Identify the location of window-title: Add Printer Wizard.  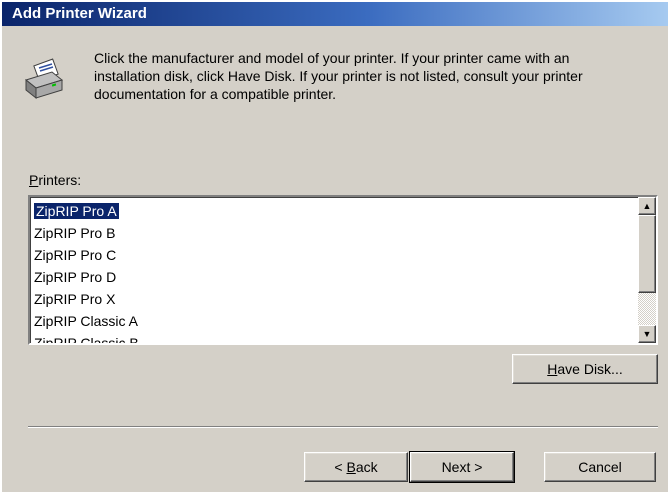
(79, 13).